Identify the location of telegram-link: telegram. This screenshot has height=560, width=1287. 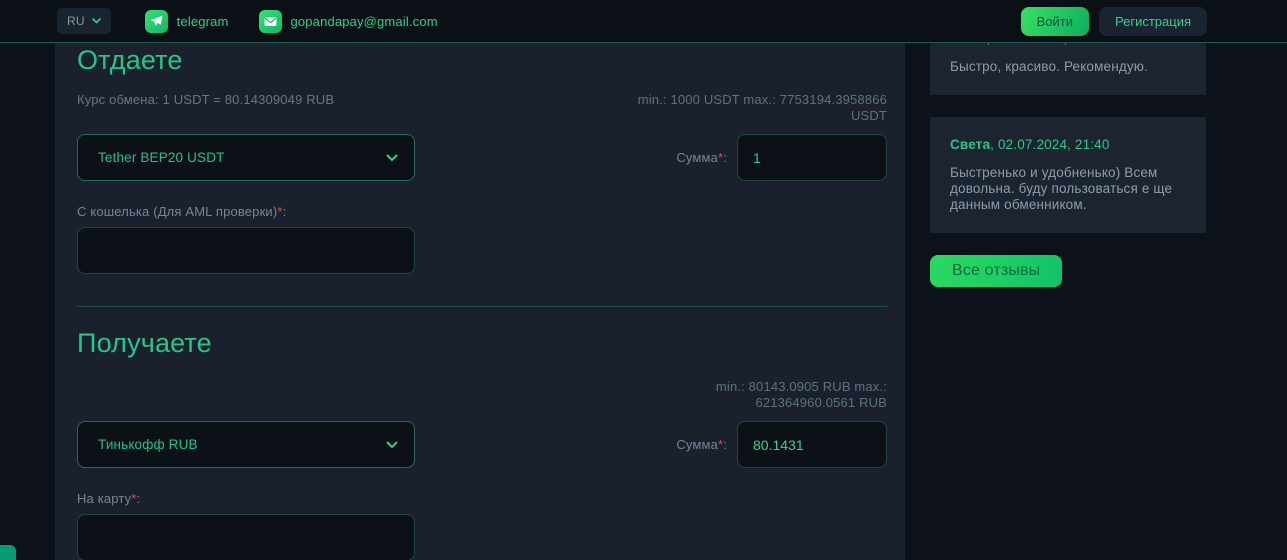
(186, 21).